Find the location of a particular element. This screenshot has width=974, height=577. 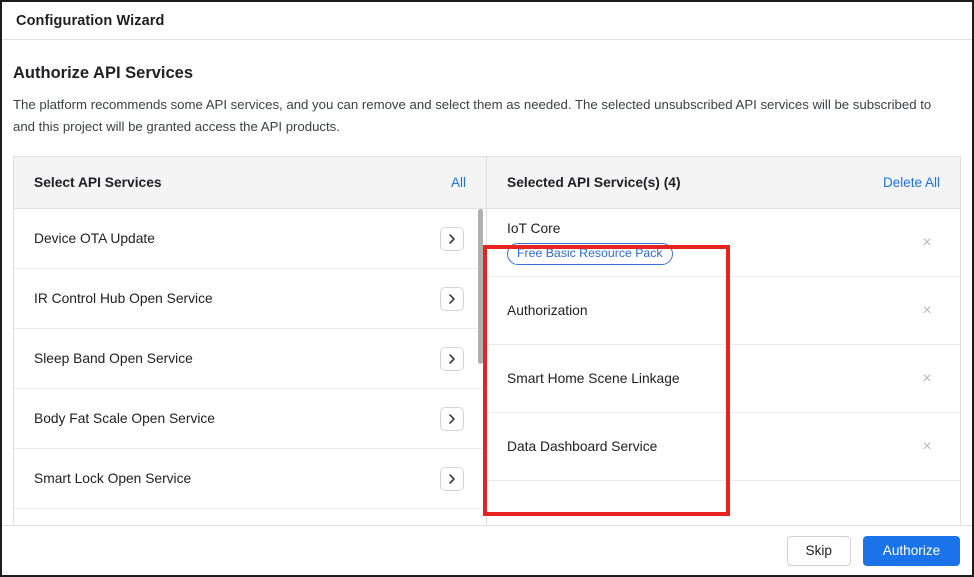

available-service-name: Sleep Band Open Service is located at coordinates (113, 358).